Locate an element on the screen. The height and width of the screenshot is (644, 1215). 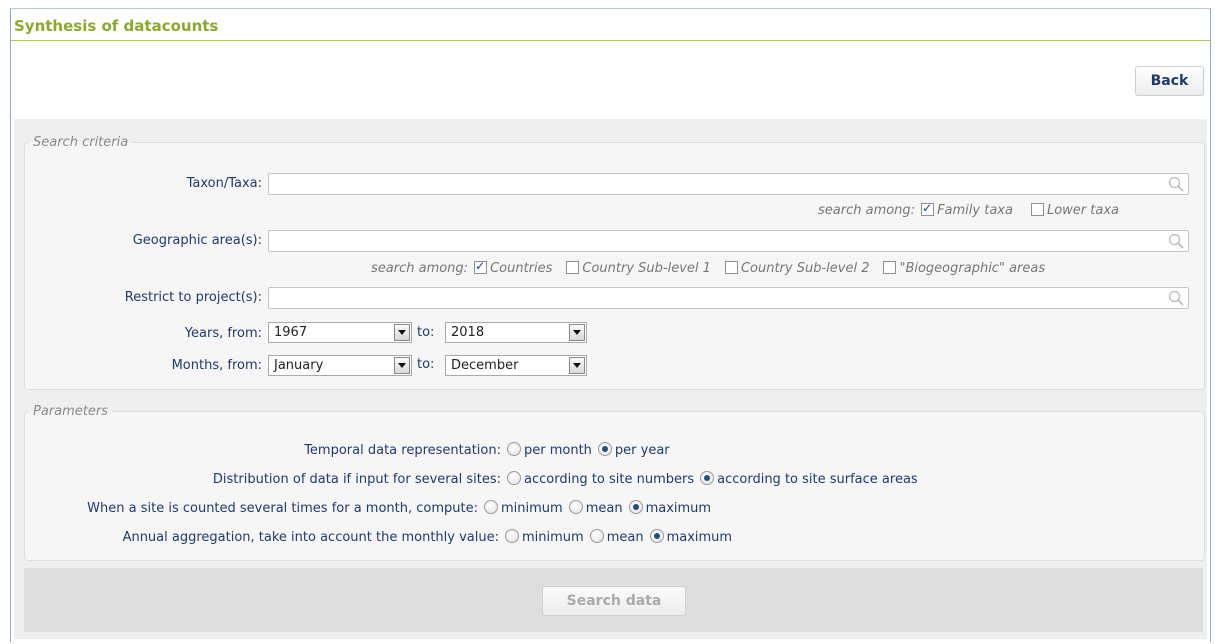
year-to-label: to: is located at coordinates (426, 332).